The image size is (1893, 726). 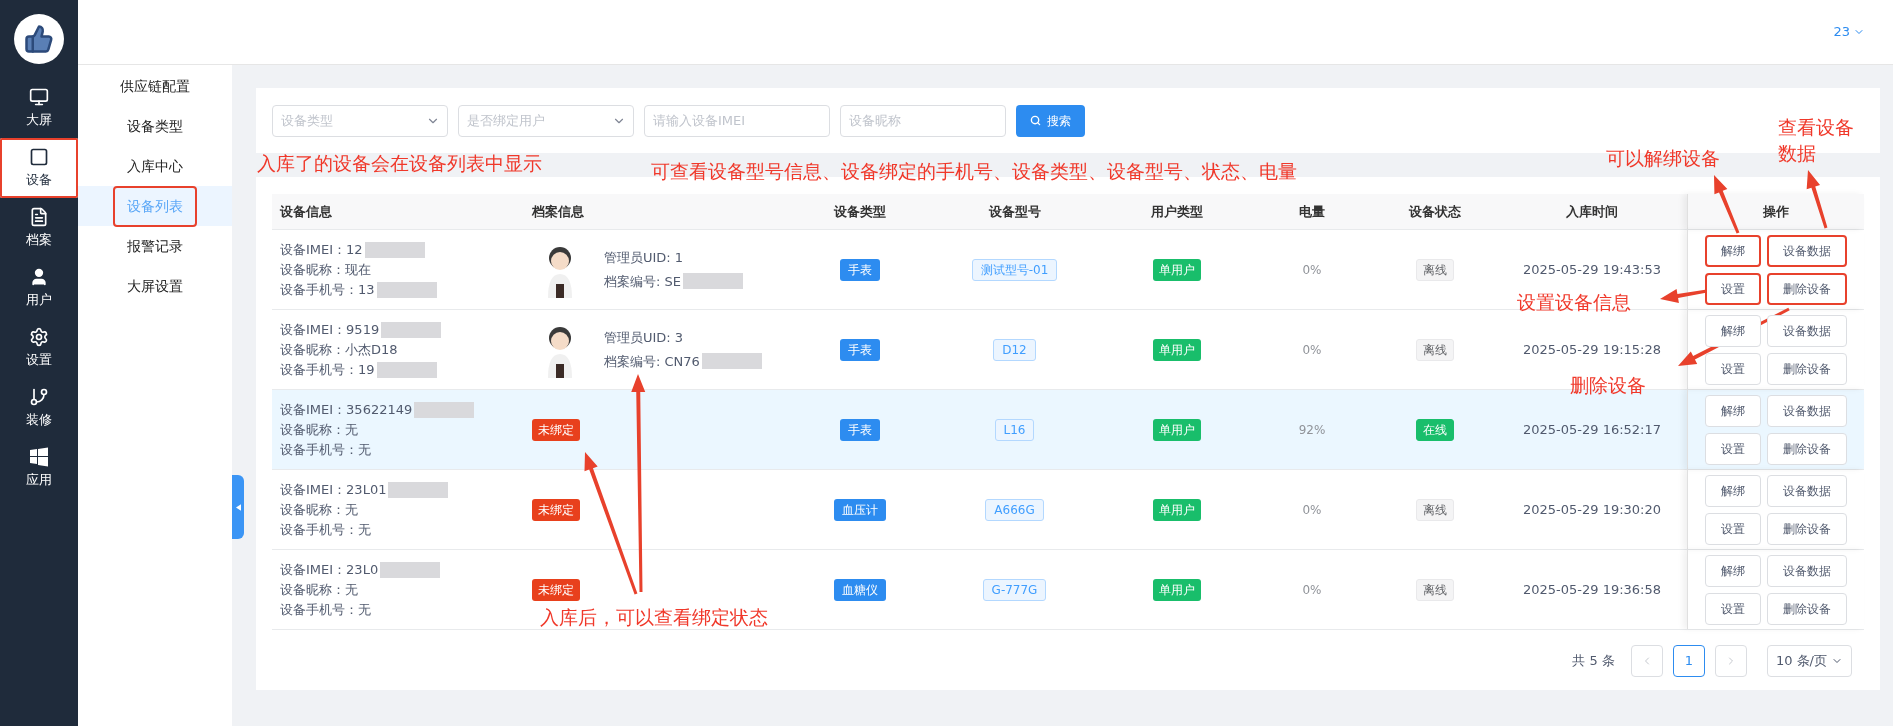 What do you see at coordinates (39, 468) in the screenshot?
I see `nav-item: 应用` at bounding box center [39, 468].